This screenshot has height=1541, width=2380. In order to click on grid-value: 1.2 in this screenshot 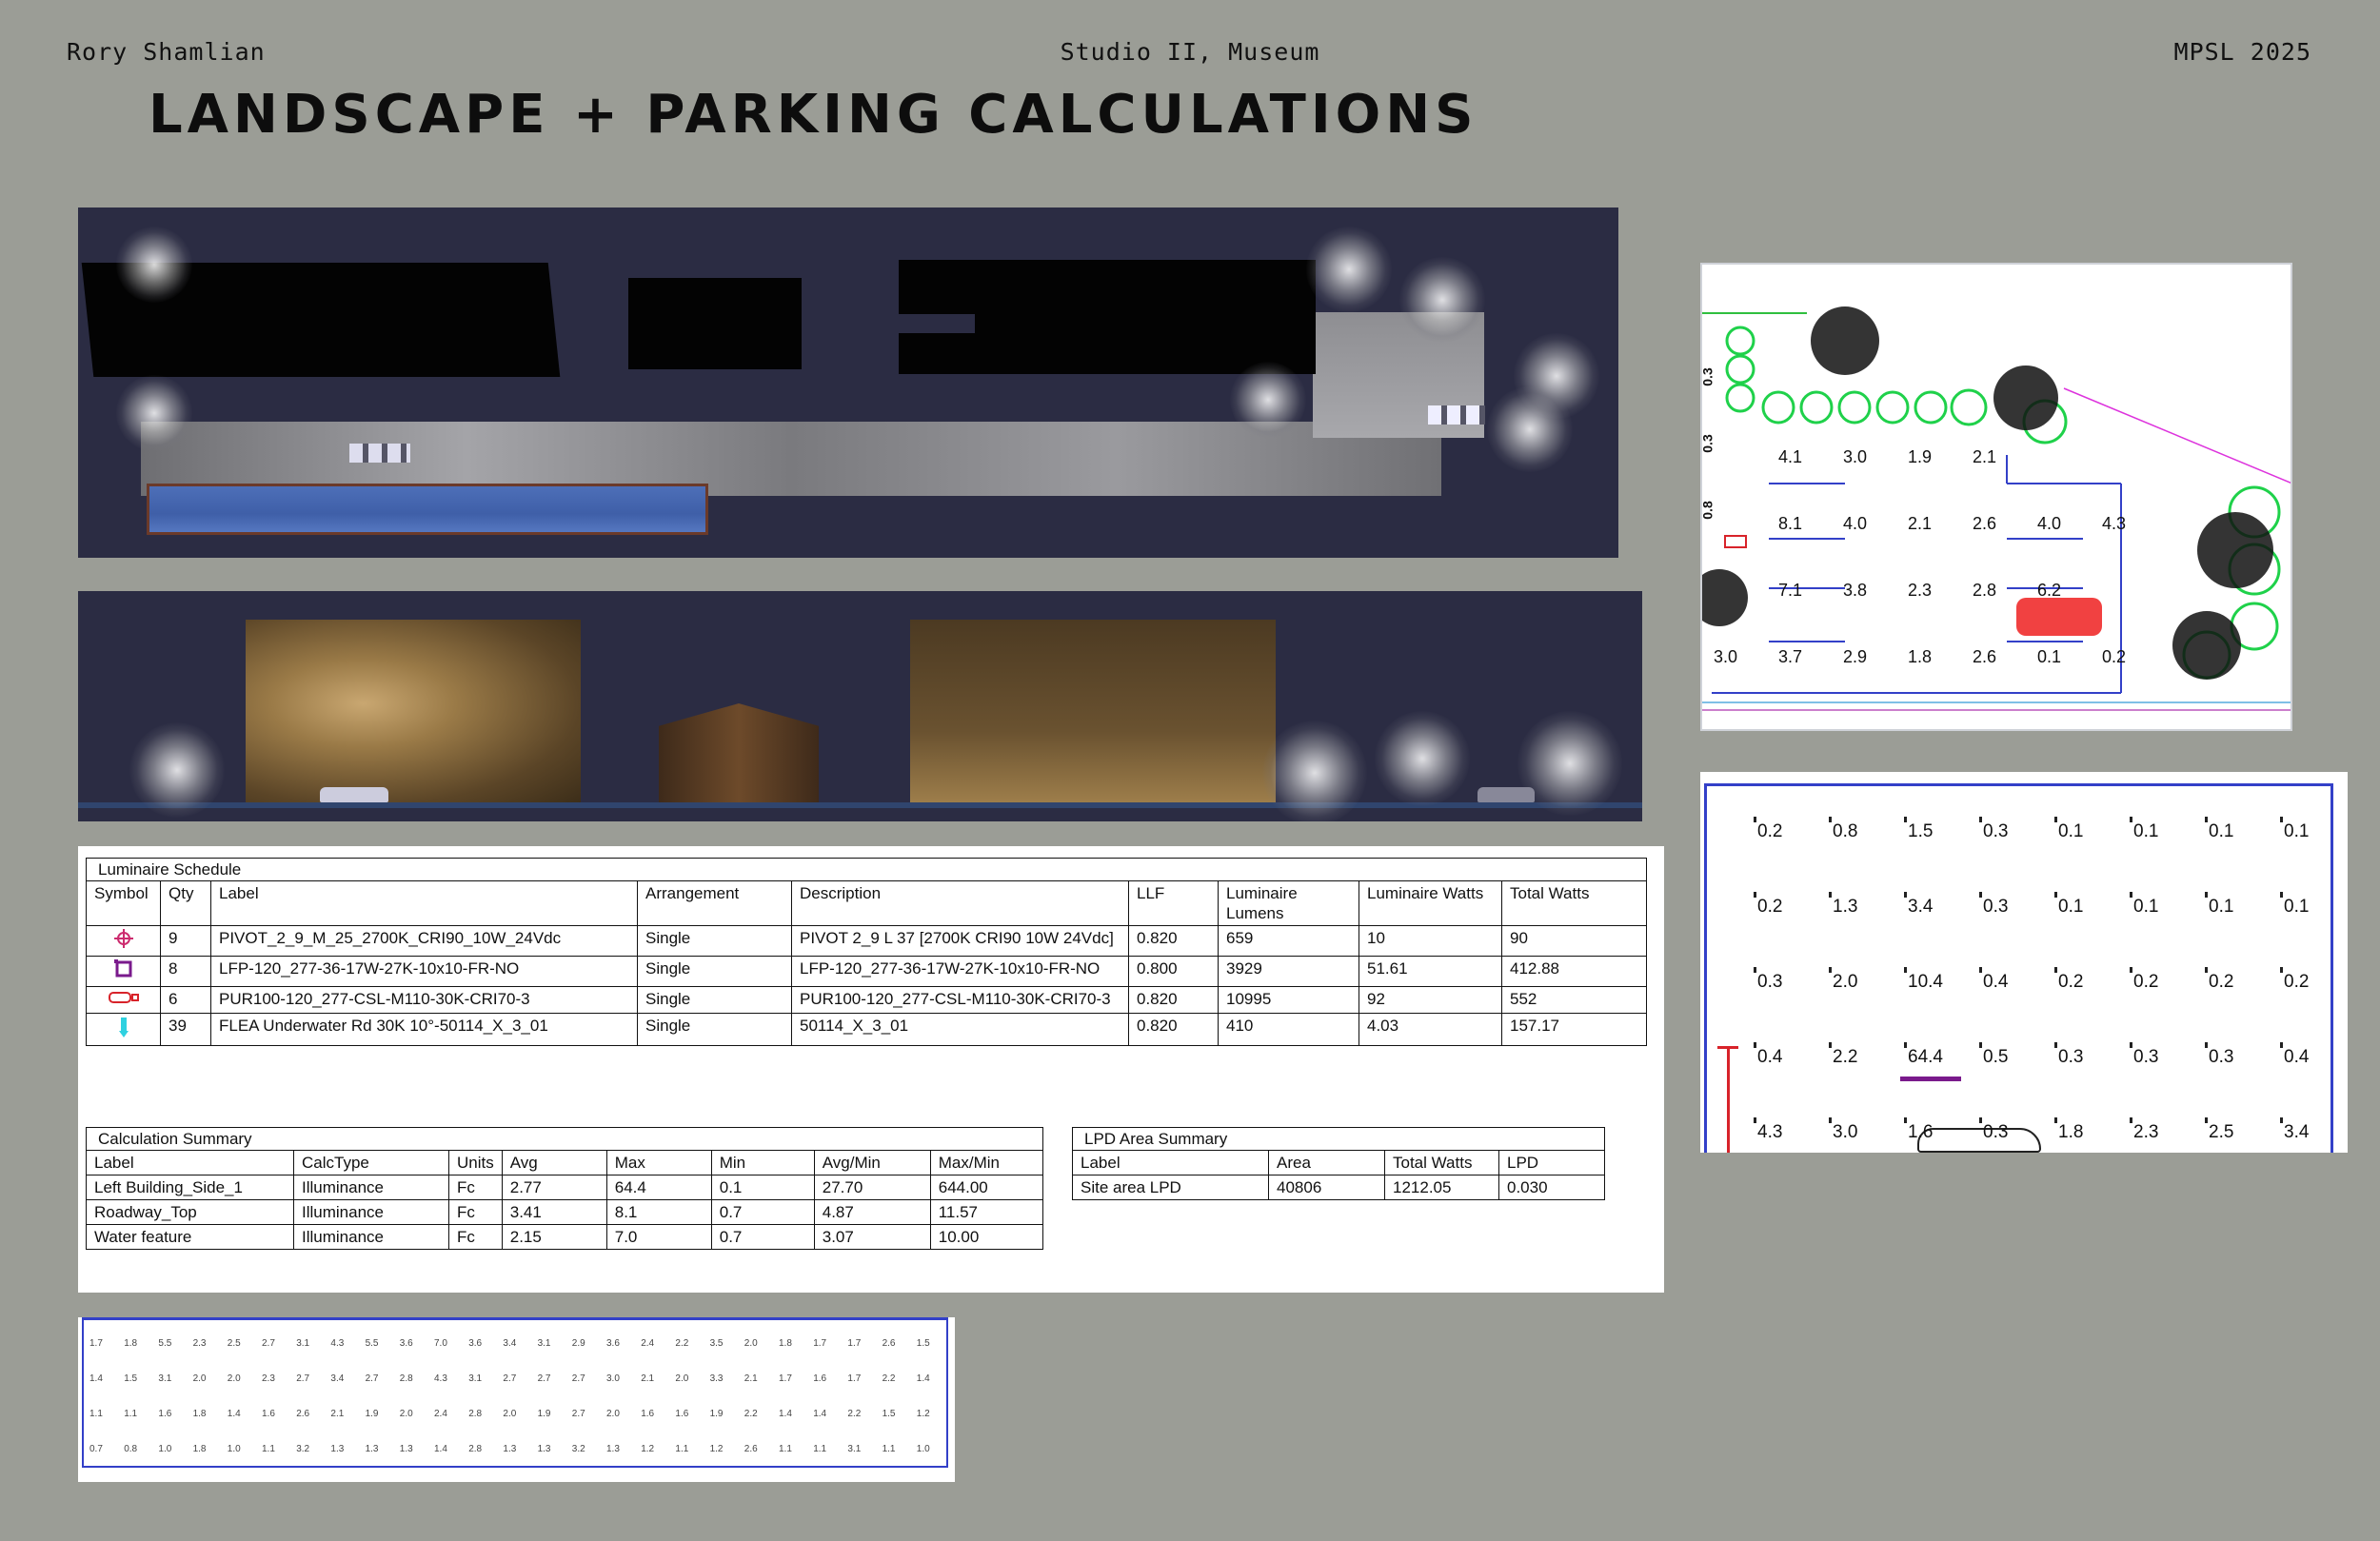, I will do `click(716, 1449)`.